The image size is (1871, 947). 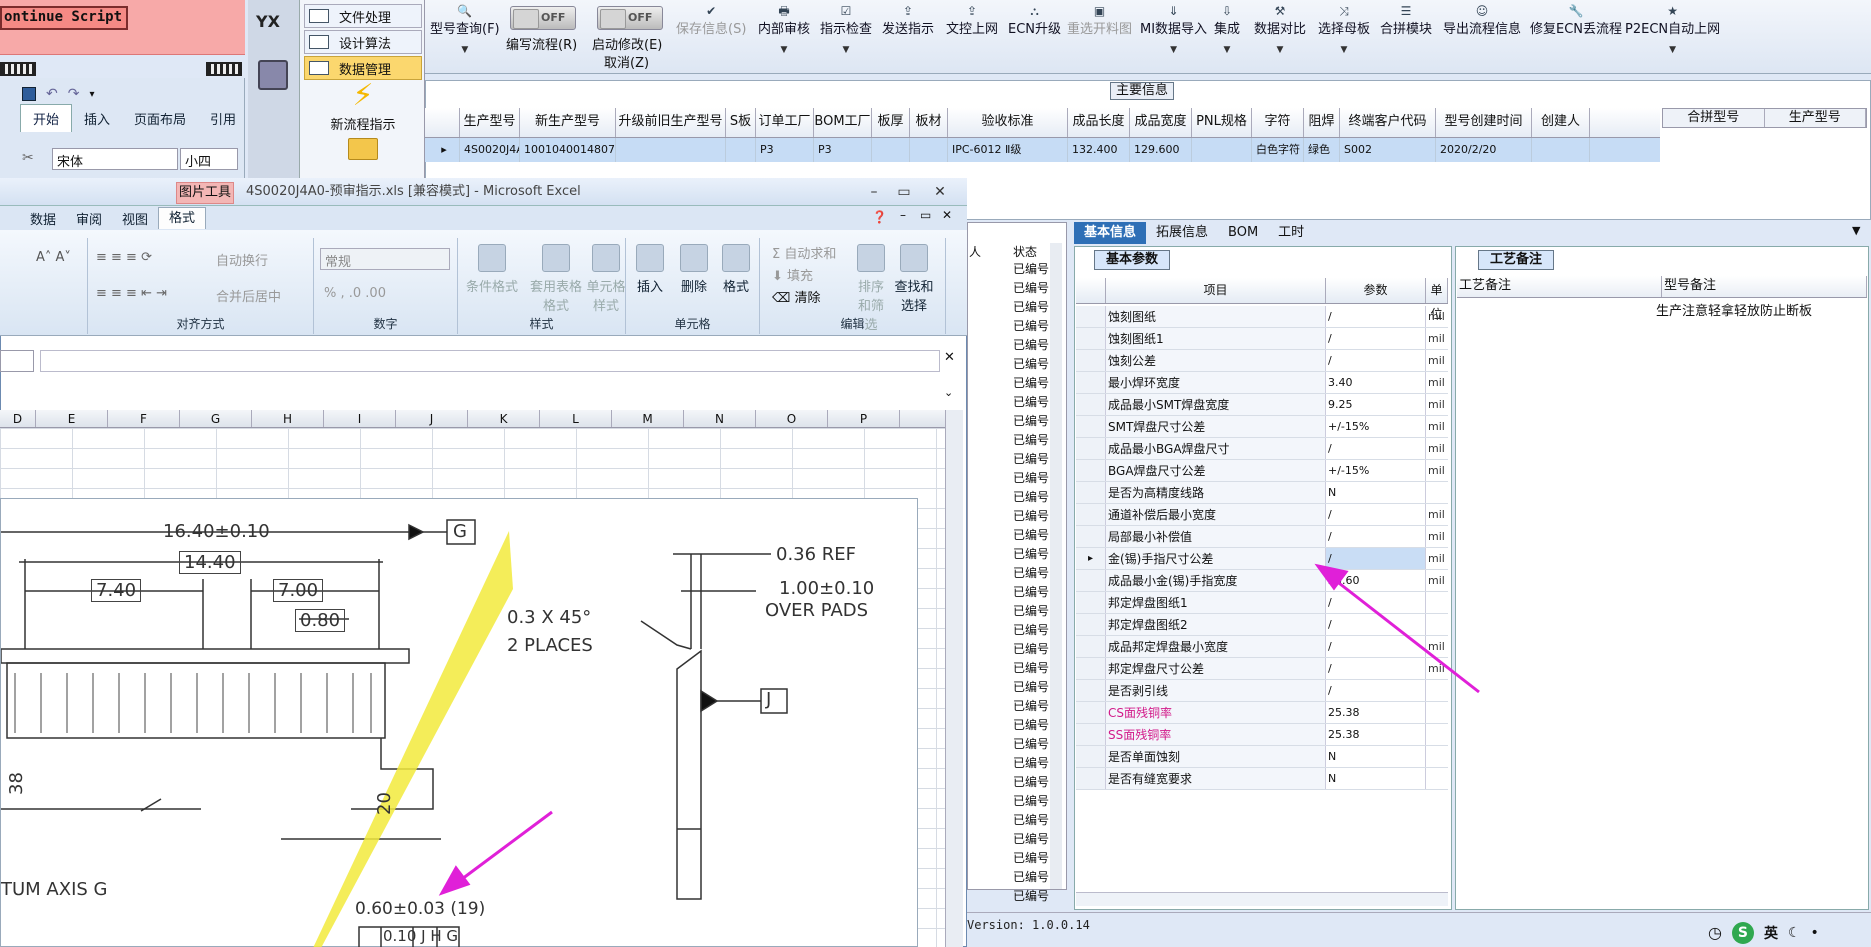 What do you see at coordinates (1278, 150) in the screenshot?
I see `table-cell: 白色字符` at bounding box center [1278, 150].